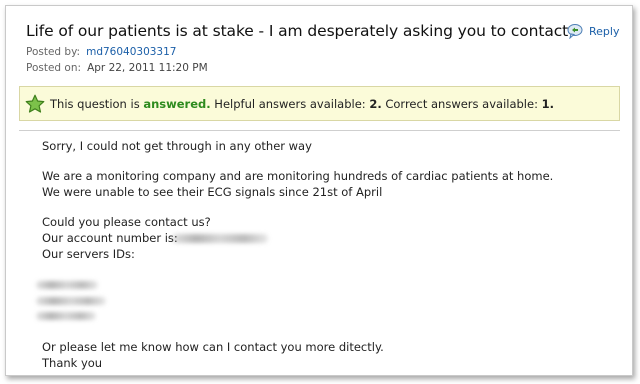  What do you see at coordinates (95, 103) in the screenshot?
I see `status-prefix: This question is` at bounding box center [95, 103].